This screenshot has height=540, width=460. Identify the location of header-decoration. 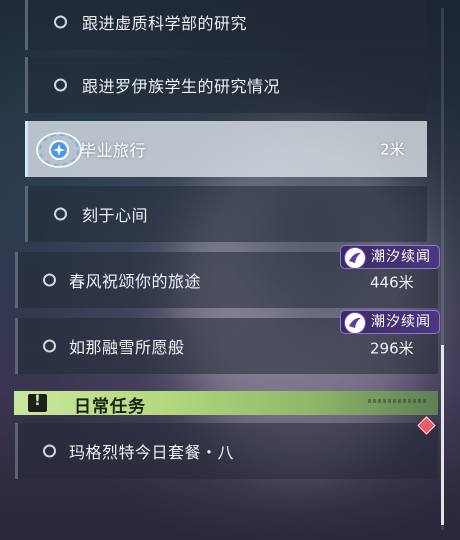
(398, 401).